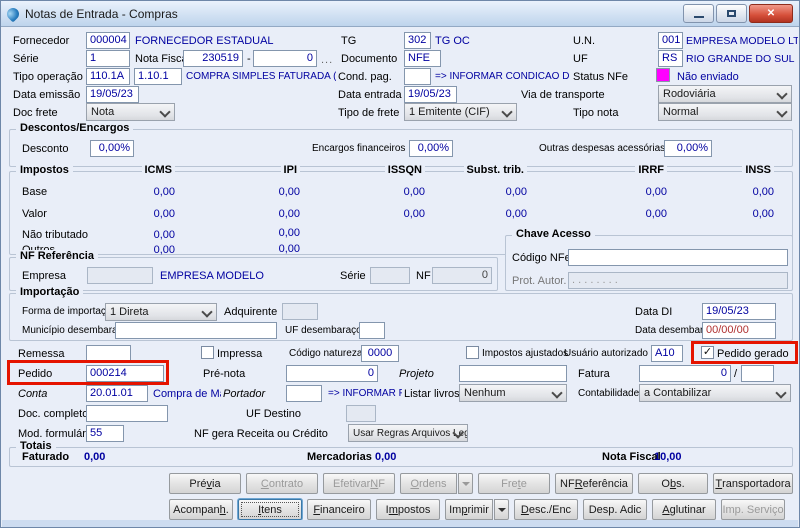 The image size is (800, 528). I want to click on nfref-nf-field: 0, so click(462, 275).